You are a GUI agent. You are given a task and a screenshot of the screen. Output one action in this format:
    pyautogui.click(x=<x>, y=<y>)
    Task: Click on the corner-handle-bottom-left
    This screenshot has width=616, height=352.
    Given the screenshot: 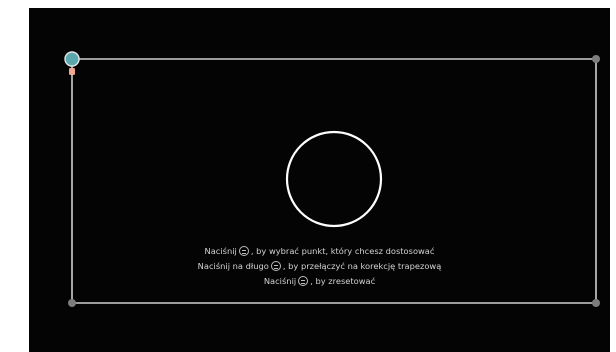 What is the action you would take?
    pyautogui.click(x=72, y=303)
    